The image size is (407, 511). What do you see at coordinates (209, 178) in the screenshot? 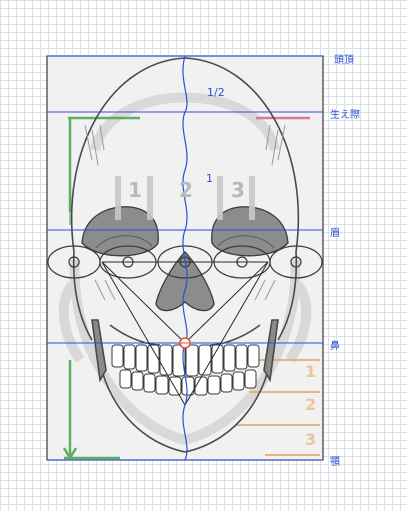
I see `ratio-one: 1` at bounding box center [209, 178].